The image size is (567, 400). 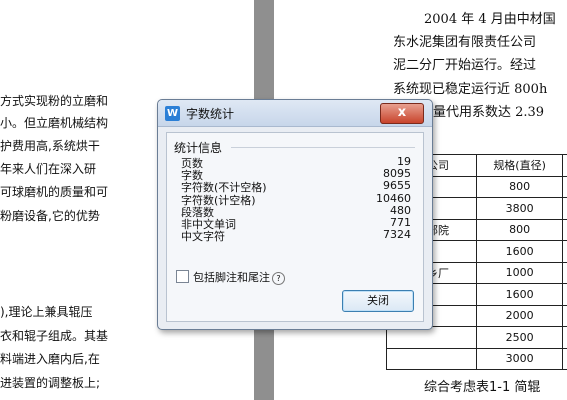 I want to click on stat-row-paragraphs: 段落数 480, so click(x=296, y=211).